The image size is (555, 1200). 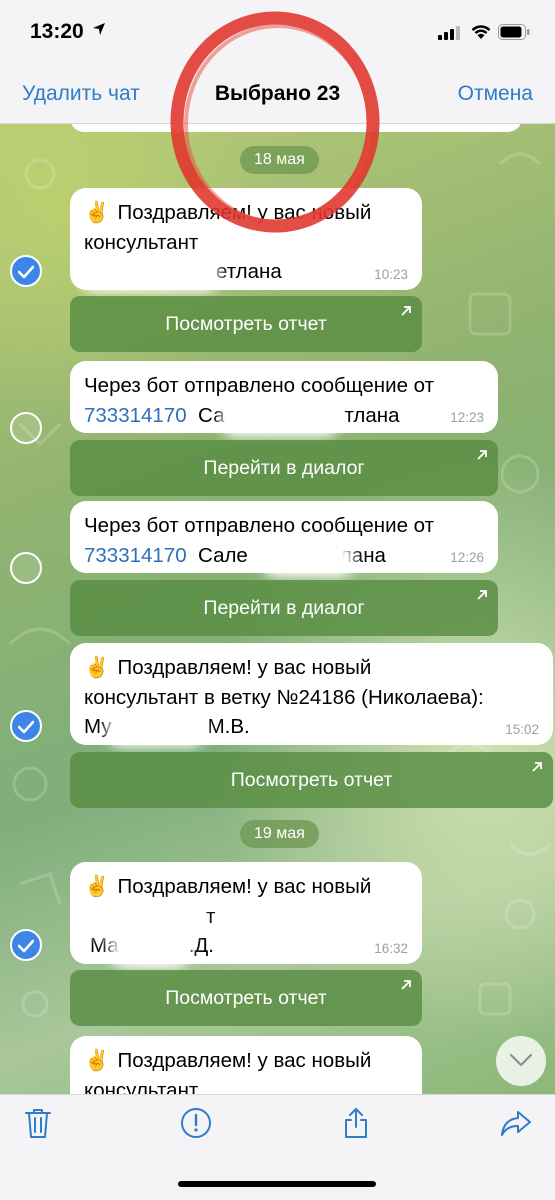 What do you see at coordinates (495, 94) in the screenshot?
I see `cancel-button: Отмена` at bounding box center [495, 94].